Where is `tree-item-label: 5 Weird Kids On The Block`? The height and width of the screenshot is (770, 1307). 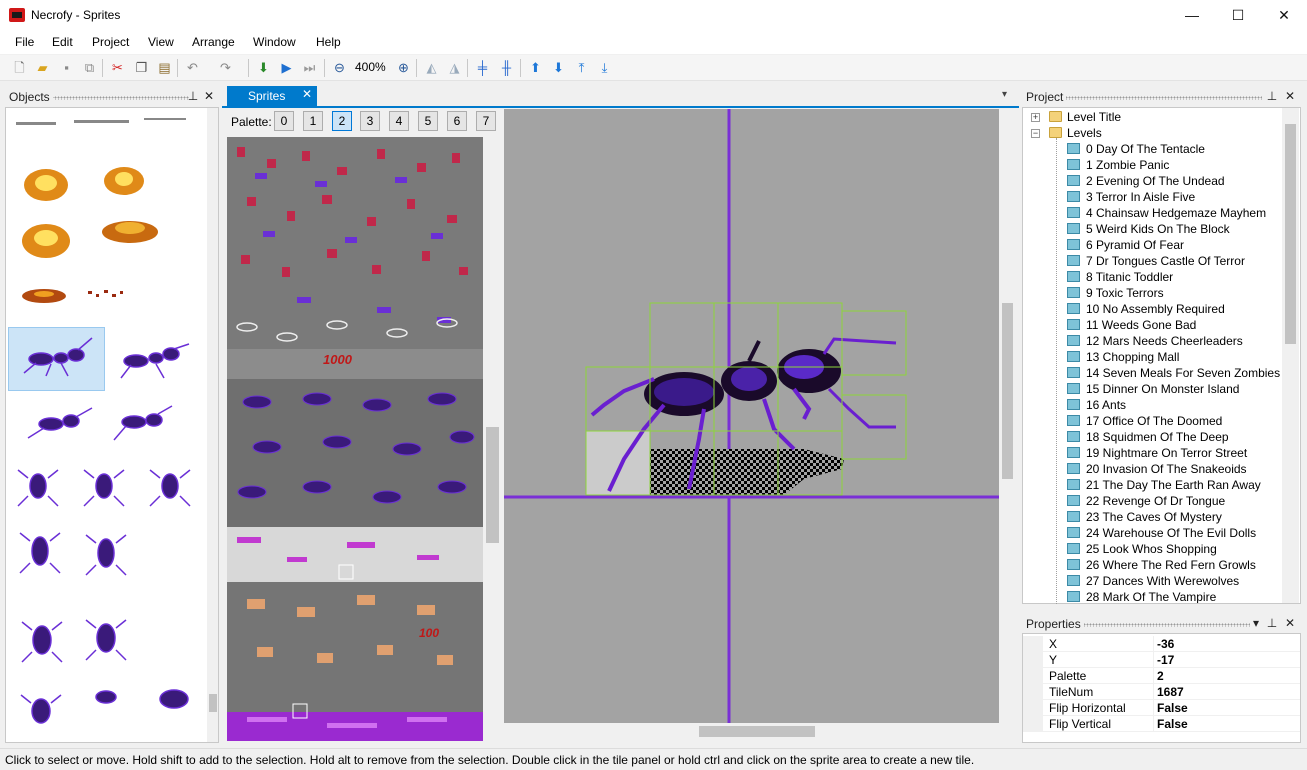
tree-item-label: 5 Weird Kids On The Block is located at coordinates (1158, 229).